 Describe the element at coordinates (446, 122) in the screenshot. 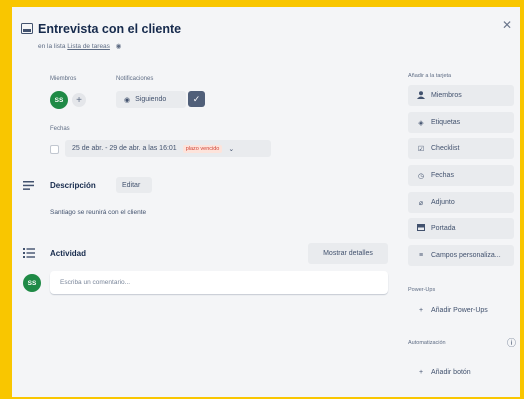

I see `sidebar-item-label: Etiquetas` at that location.